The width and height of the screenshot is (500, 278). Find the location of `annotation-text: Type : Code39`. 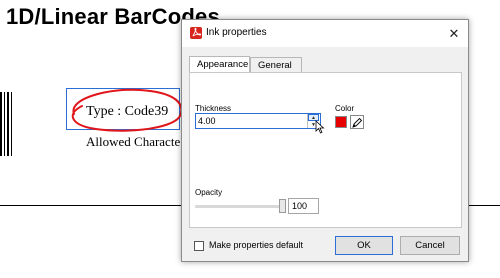

annotation-text: Type : Code39 is located at coordinates (127, 111).